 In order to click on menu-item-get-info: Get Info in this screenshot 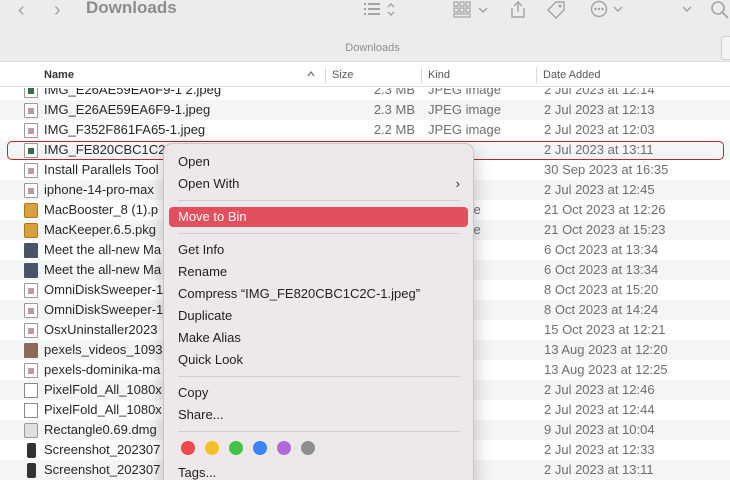, I will do `click(318, 250)`.